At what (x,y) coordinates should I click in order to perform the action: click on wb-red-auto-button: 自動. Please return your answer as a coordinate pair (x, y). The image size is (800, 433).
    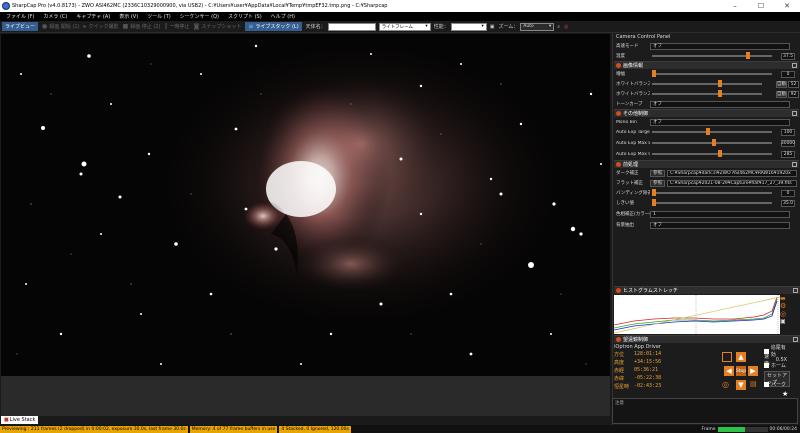
    Looking at the image, I should click on (781, 84).